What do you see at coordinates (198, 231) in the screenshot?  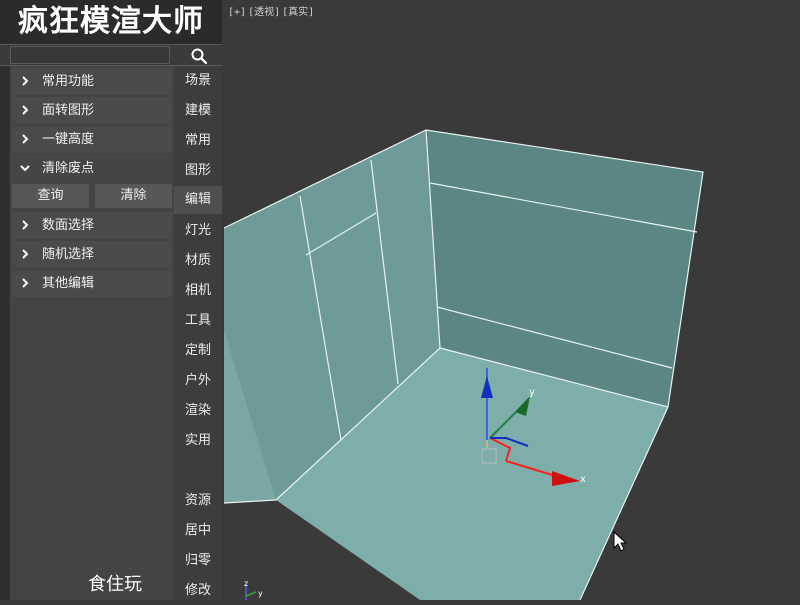 I see `category-lights: 灯光` at bounding box center [198, 231].